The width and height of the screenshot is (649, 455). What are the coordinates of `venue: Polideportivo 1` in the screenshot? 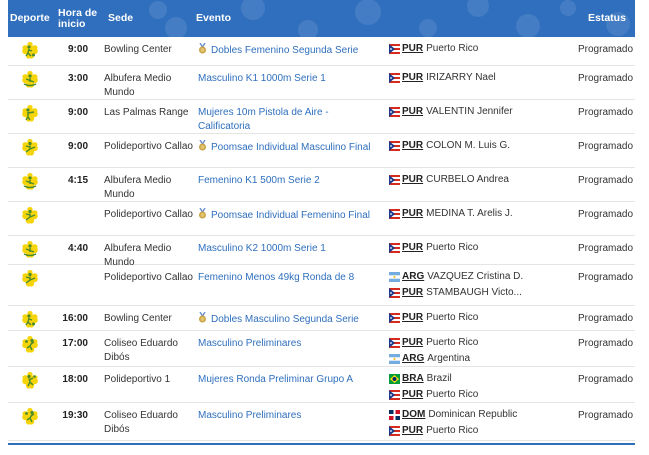 It's located at (137, 379).